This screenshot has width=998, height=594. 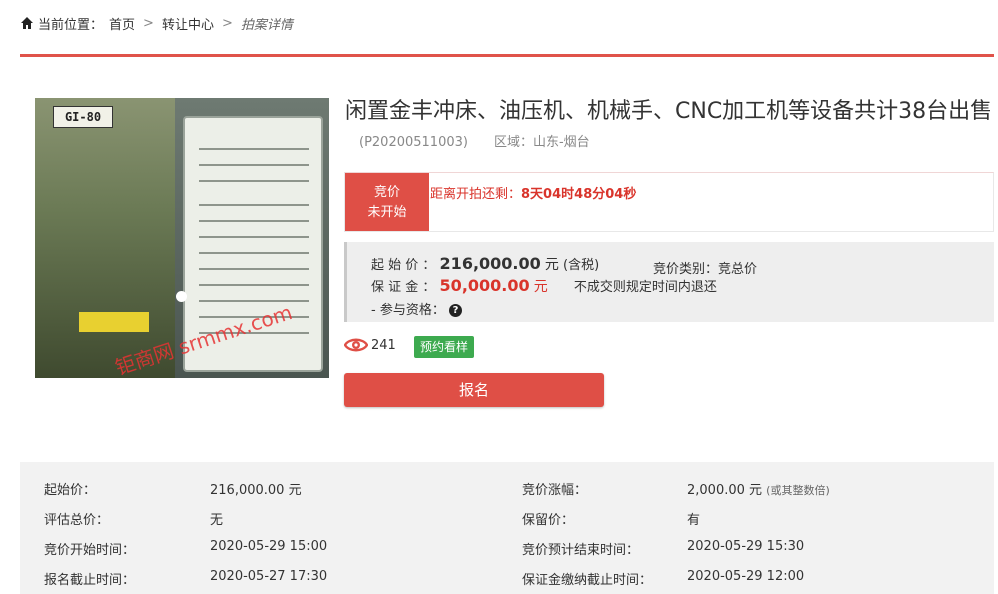 I want to click on detail-label: 竞价涨幅：, so click(x=555, y=490).